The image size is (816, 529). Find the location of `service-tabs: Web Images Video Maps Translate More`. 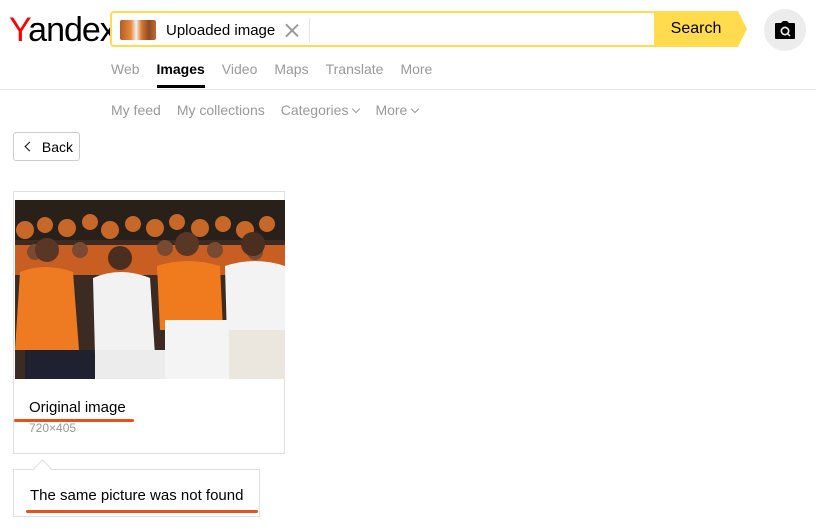

service-tabs: Web Images Video Maps Translate More is located at coordinates (280, 74).